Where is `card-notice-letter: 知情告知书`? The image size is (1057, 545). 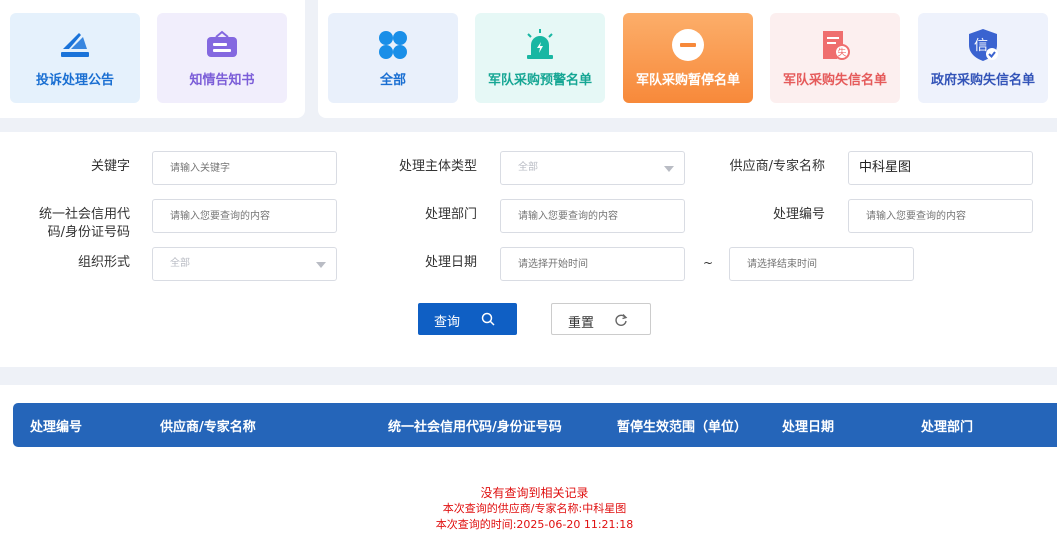
card-notice-letter: 知情告知书 is located at coordinates (222, 58).